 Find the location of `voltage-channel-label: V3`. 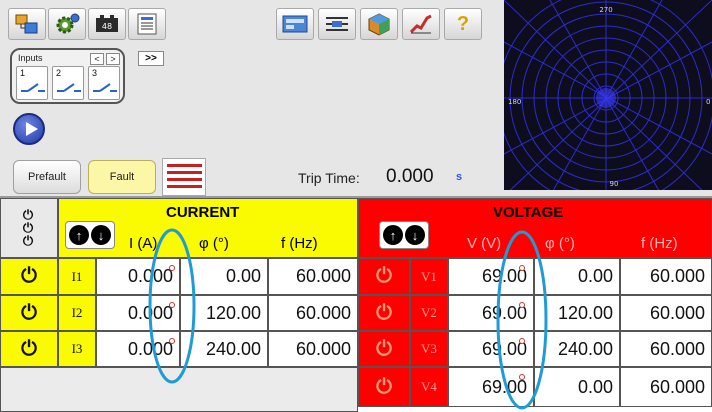

voltage-channel-label: V3 is located at coordinates (429, 349).